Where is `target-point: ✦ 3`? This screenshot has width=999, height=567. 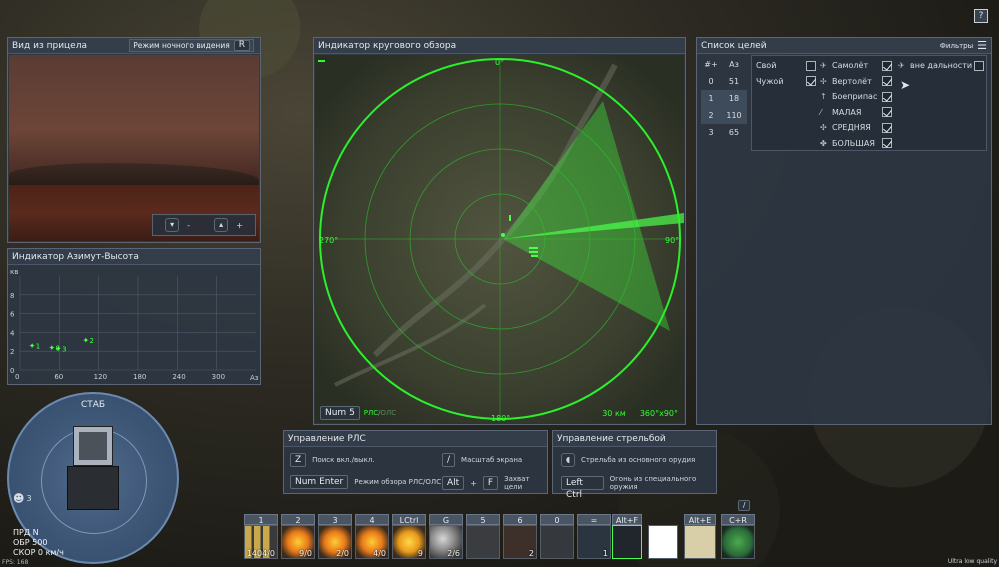
target-point: ✦ 3 is located at coordinates (60, 348).